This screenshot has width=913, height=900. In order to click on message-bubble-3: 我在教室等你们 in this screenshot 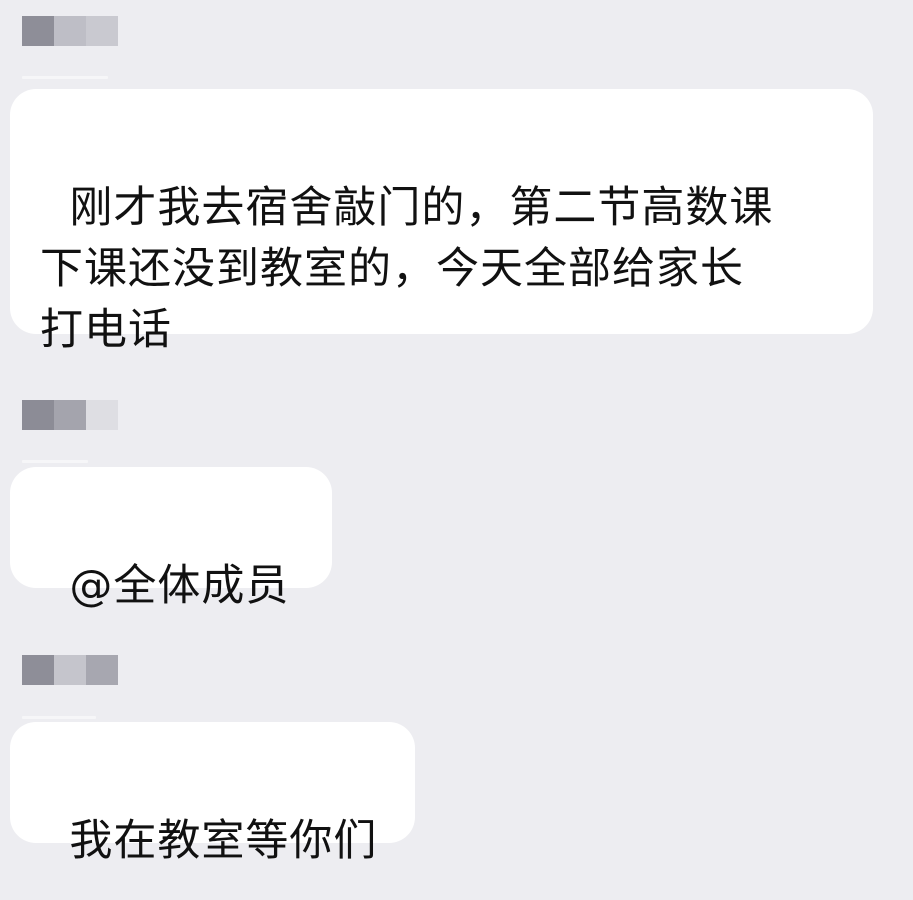, I will do `click(212, 794)`.